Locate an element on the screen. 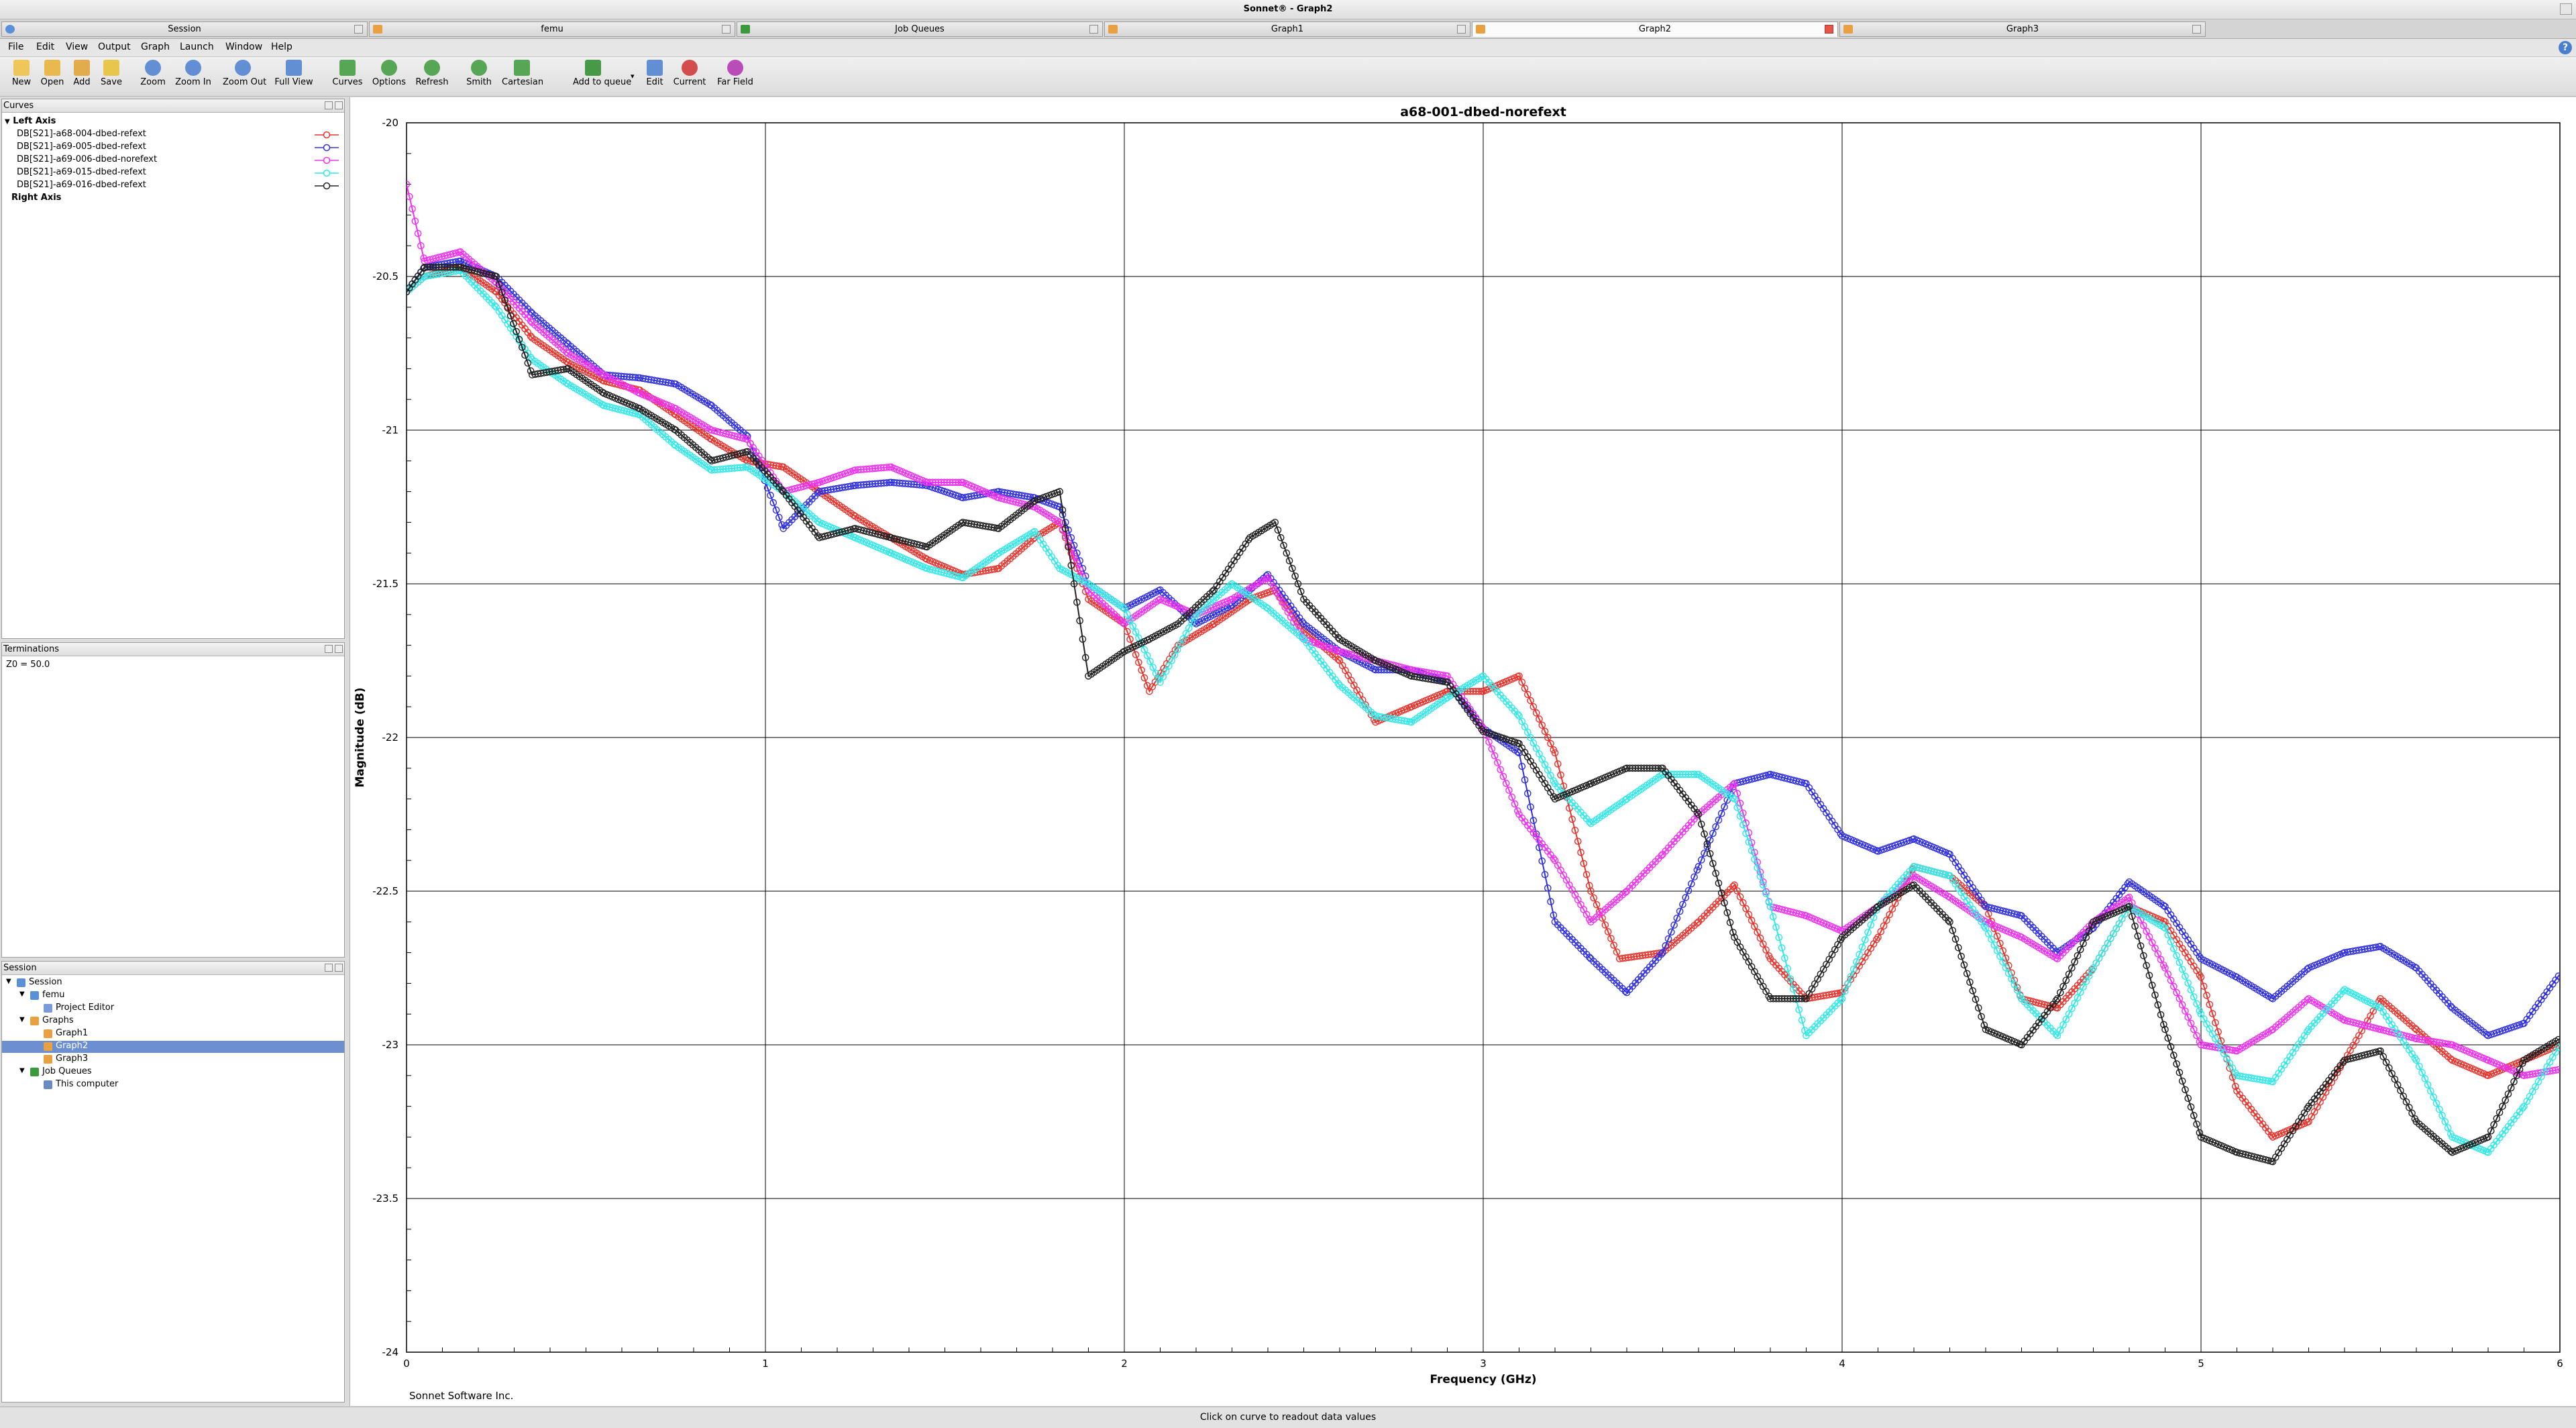 Image resolution: width=2576 pixels, height=1428 pixels. left-axis-node: ▼ Left Axis is located at coordinates (30, 121).